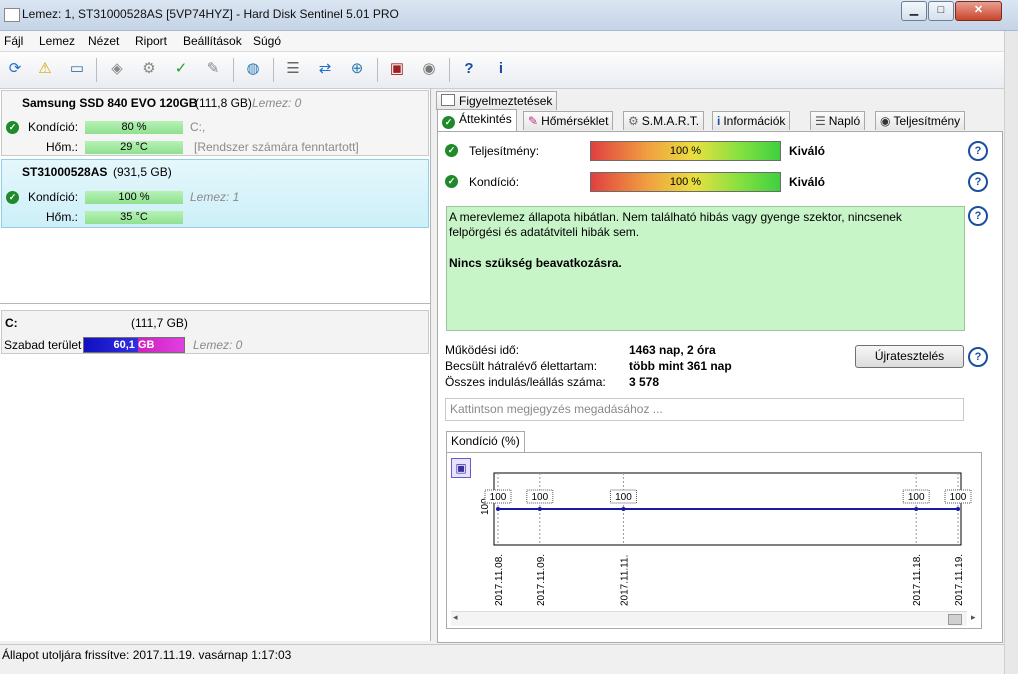 This screenshot has height=674, width=1018. What do you see at coordinates (57, 41) in the screenshot?
I see `menu-disk: Lemez` at bounding box center [57, 41].